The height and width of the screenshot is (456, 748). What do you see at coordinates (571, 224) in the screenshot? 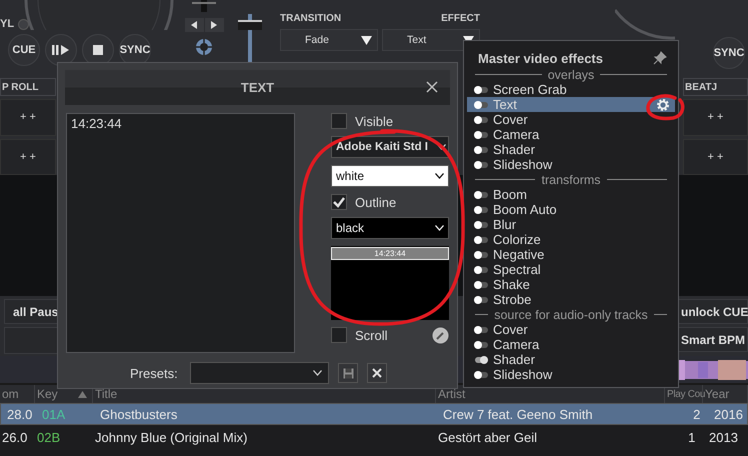
I see `effect-item: Blur` at bounding box center [571, 224].